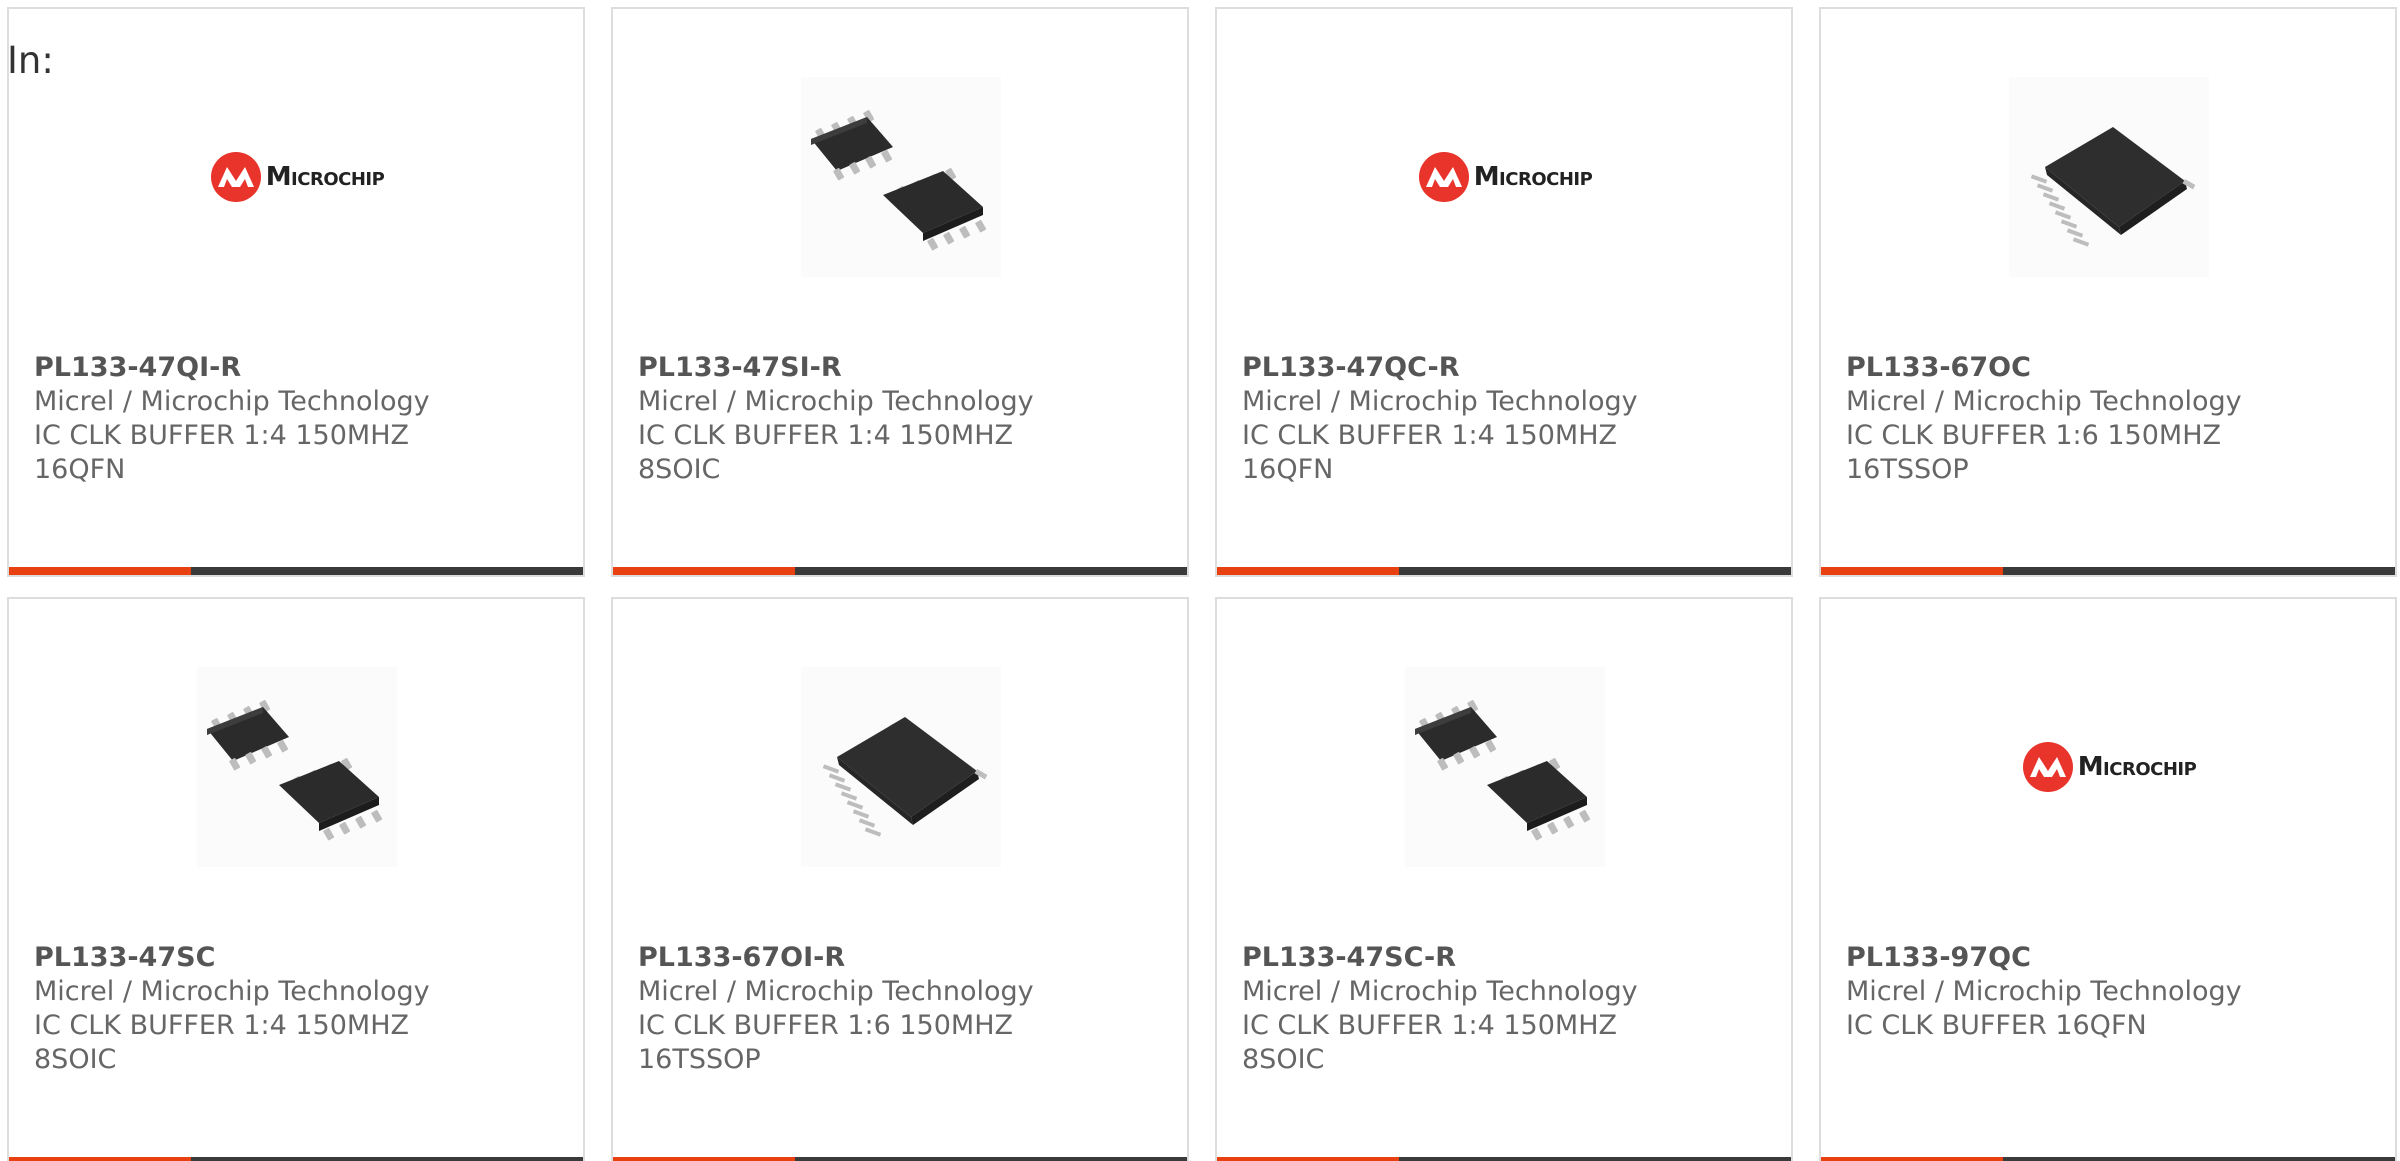 The width and height of the screenshot is (2400, 1161). I want to click on part-number-link: PL133-67OC, so click(2110, 368).